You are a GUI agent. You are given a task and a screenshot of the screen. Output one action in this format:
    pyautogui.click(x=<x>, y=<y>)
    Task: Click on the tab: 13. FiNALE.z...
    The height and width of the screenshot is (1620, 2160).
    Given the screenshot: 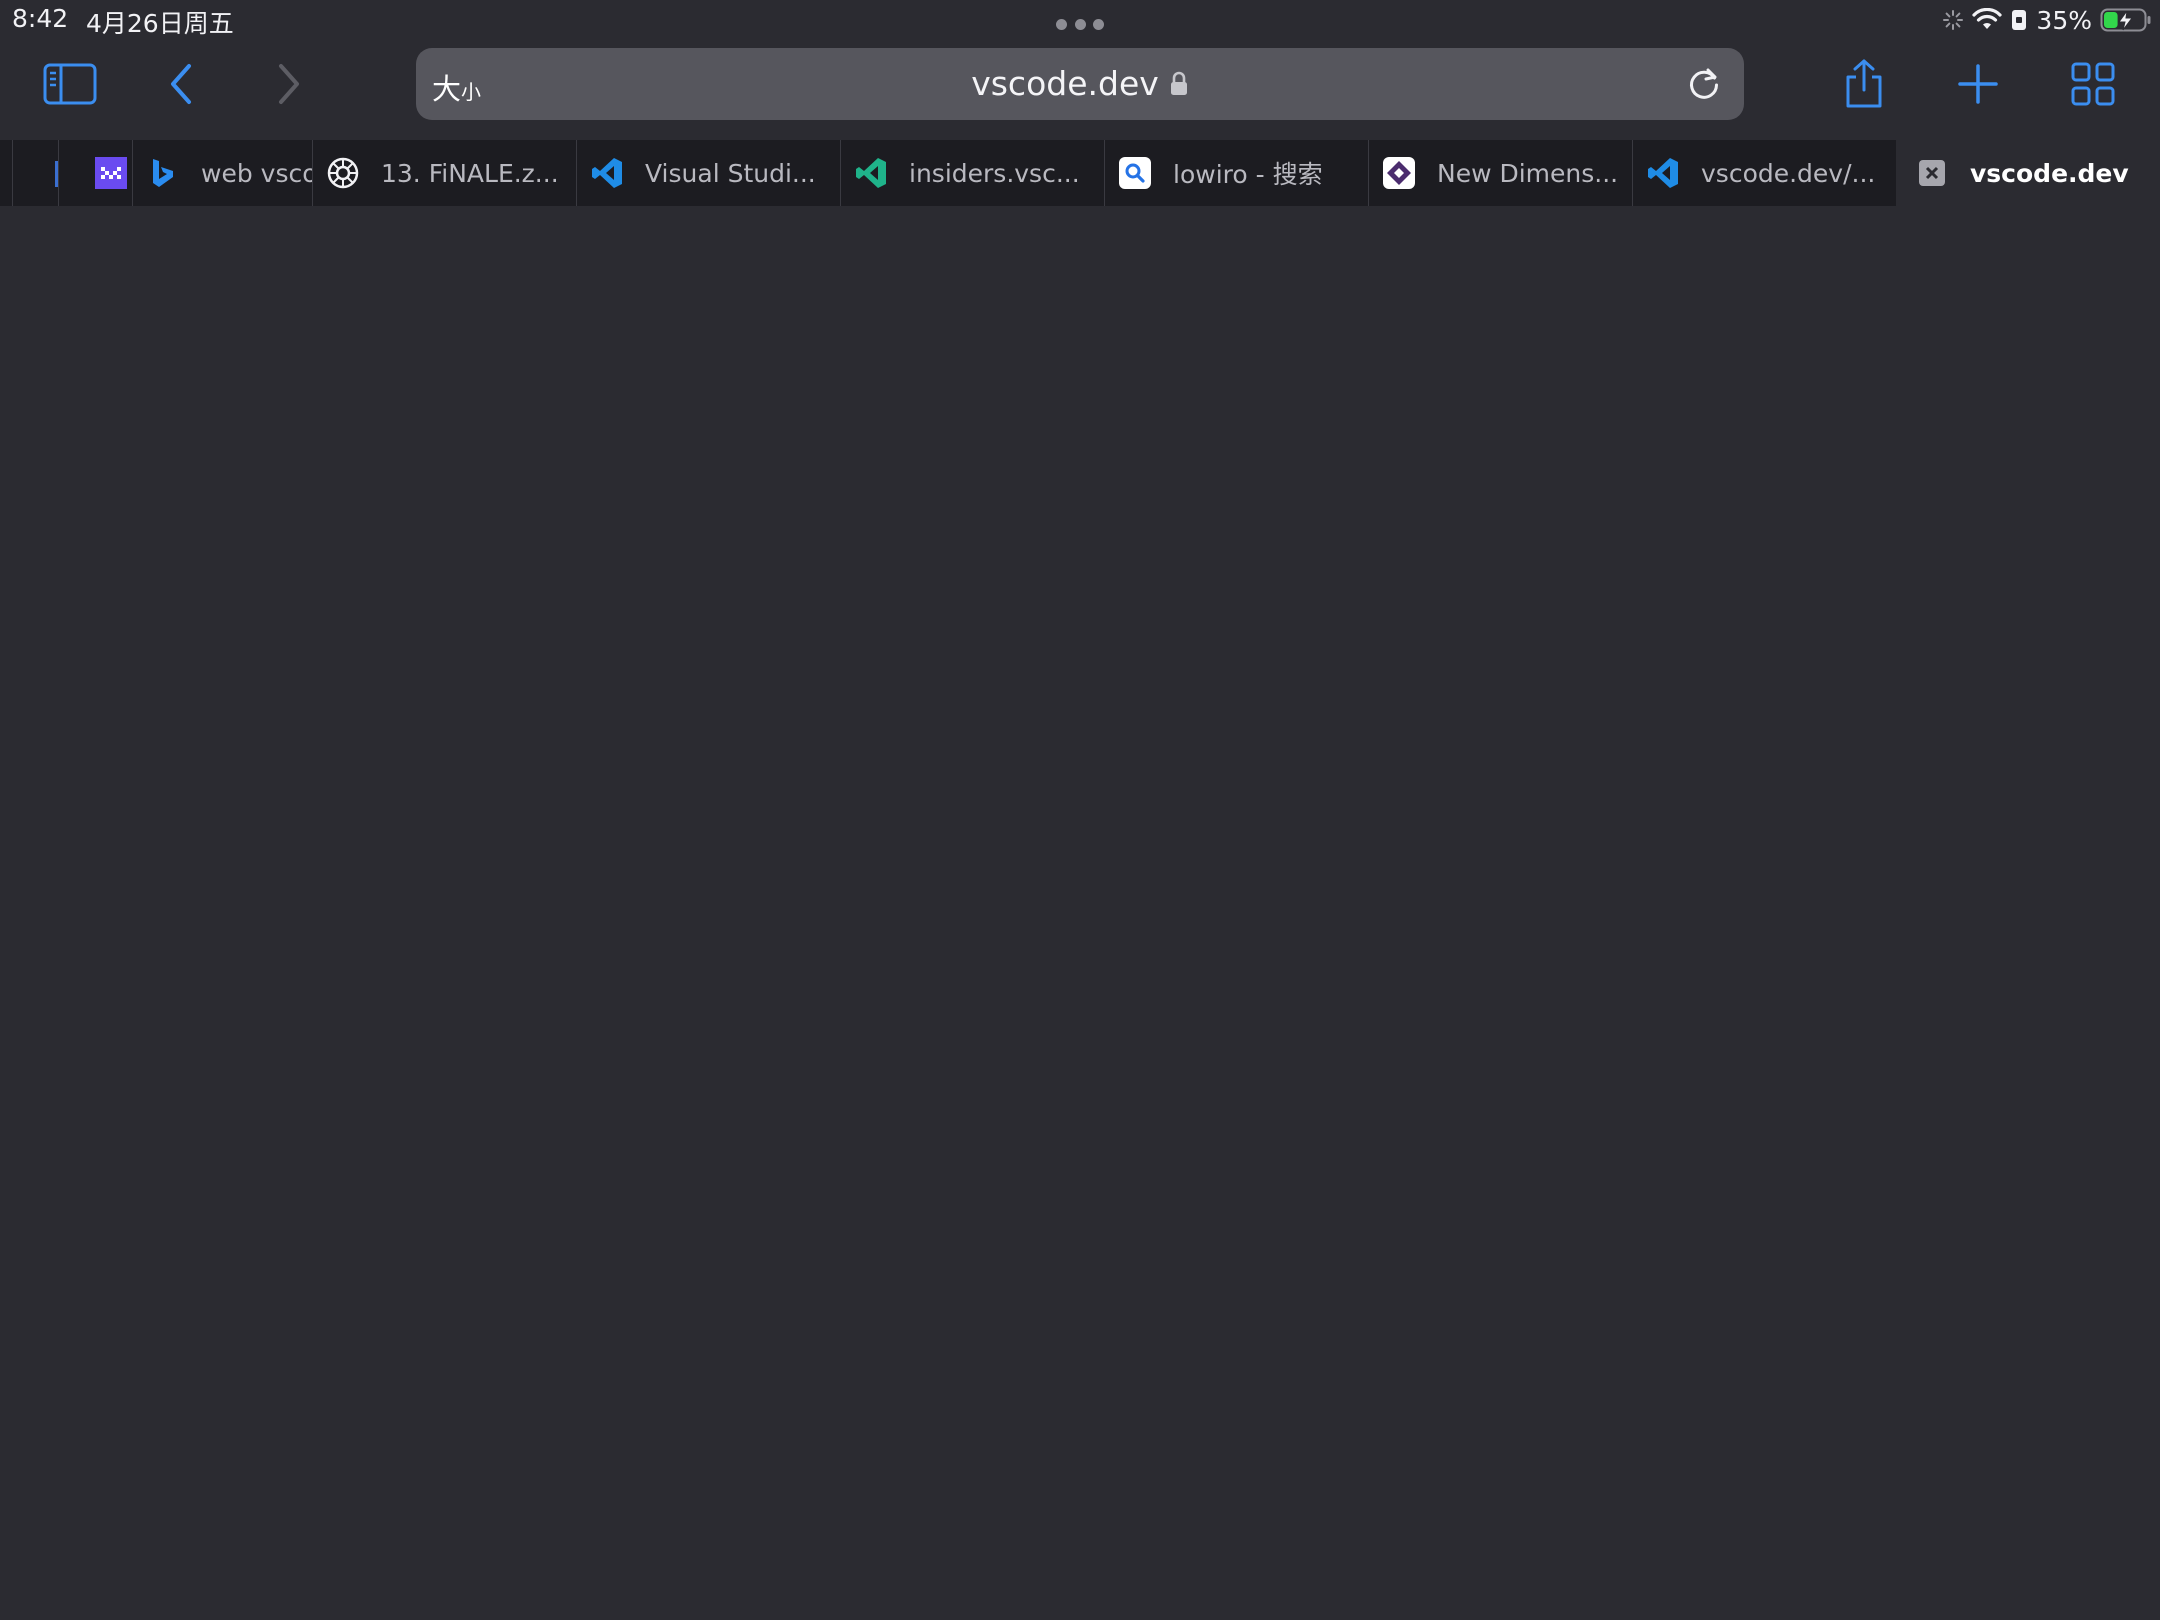 What is the action you would take?
    pyautogui.click(x=444, y=173)
    